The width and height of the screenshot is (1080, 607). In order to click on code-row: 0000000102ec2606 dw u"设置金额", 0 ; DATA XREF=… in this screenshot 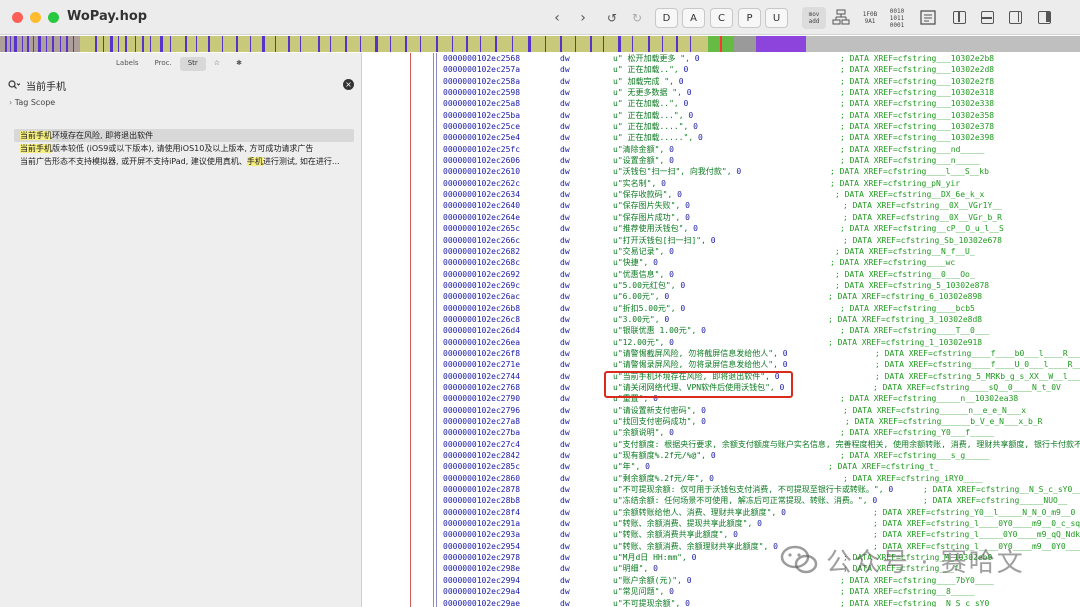, I will do `click(761, 160)`.